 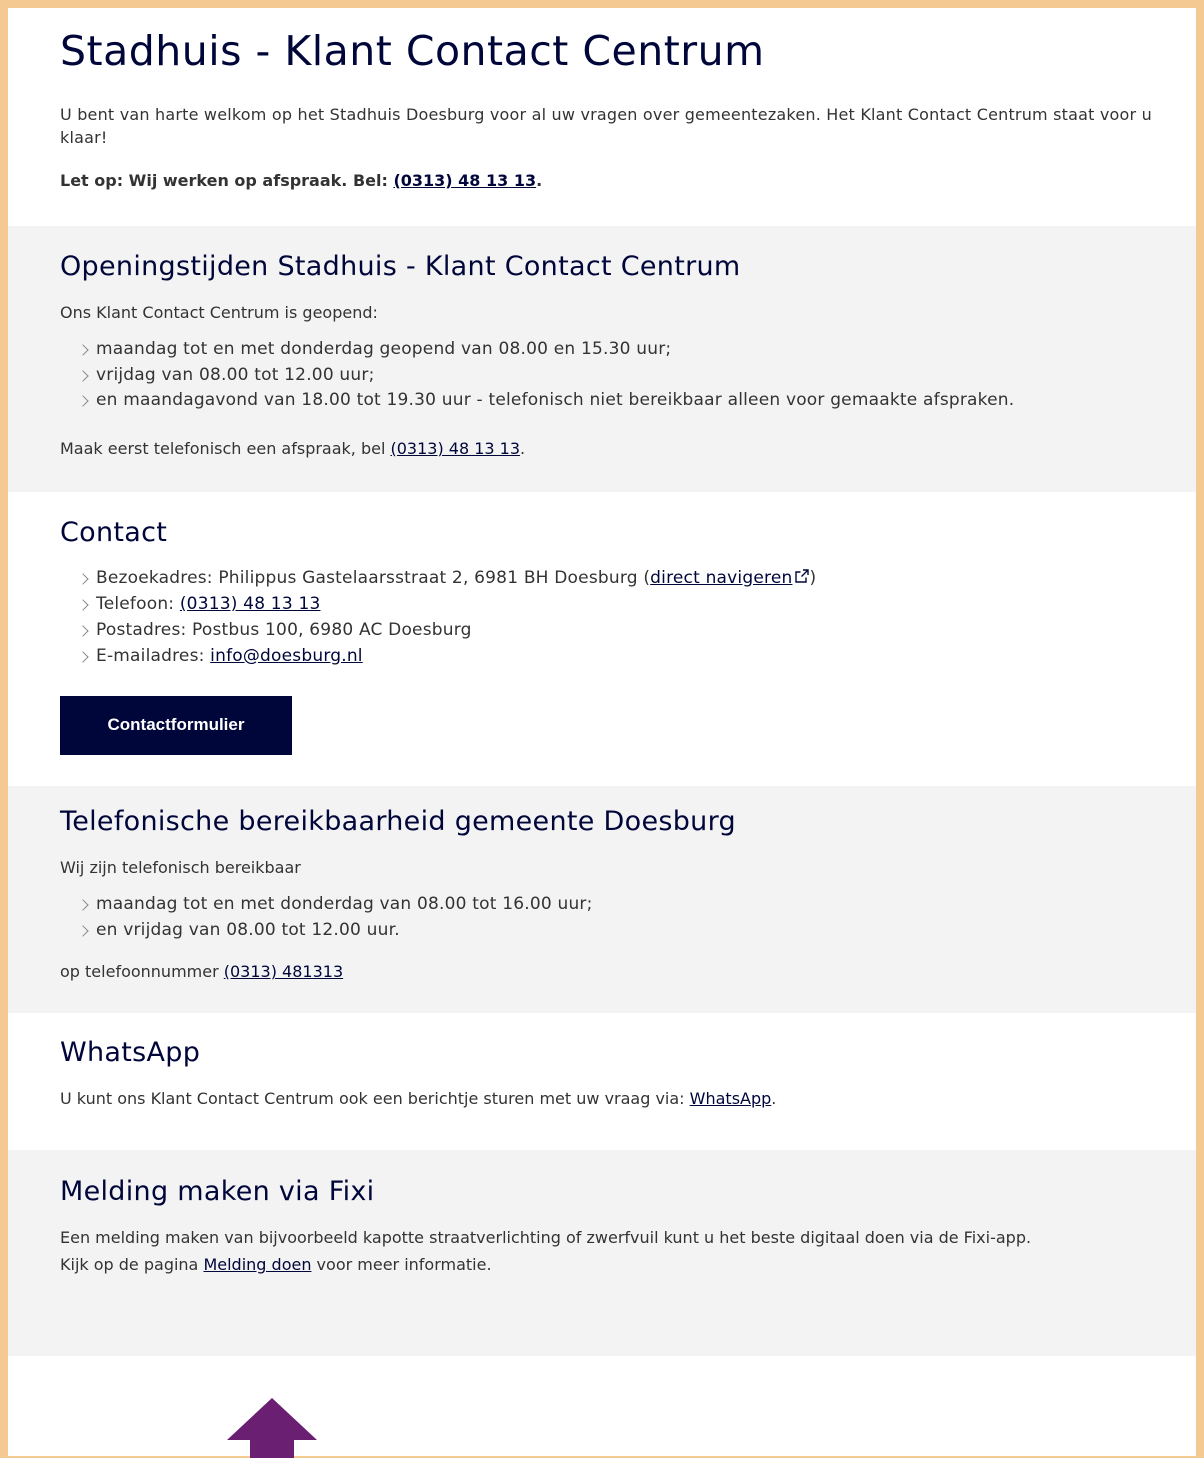 What do you see at coordinates (283, 971) in the screenshot?
I see `phone-hours-link: (0313) 481313` at bounding box center [283, 971].